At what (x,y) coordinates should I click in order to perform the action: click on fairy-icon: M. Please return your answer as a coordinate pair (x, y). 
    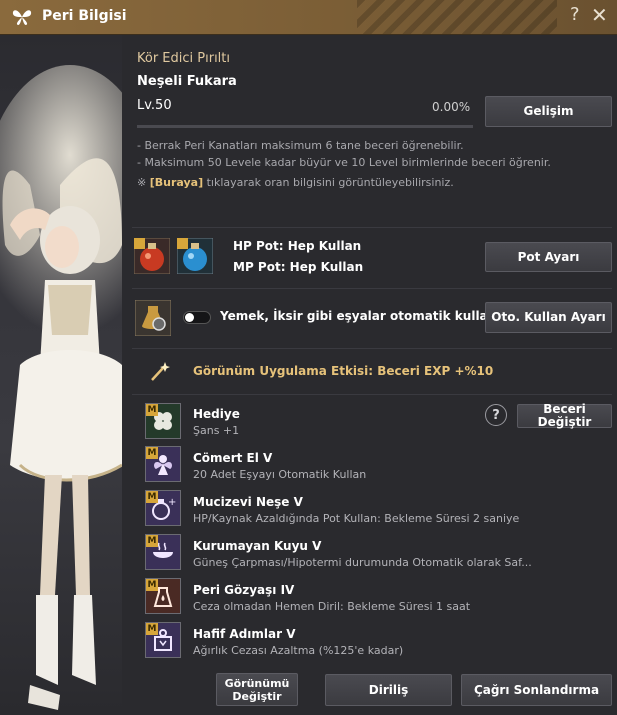
    Looking at the image, I should click on (163, 464).